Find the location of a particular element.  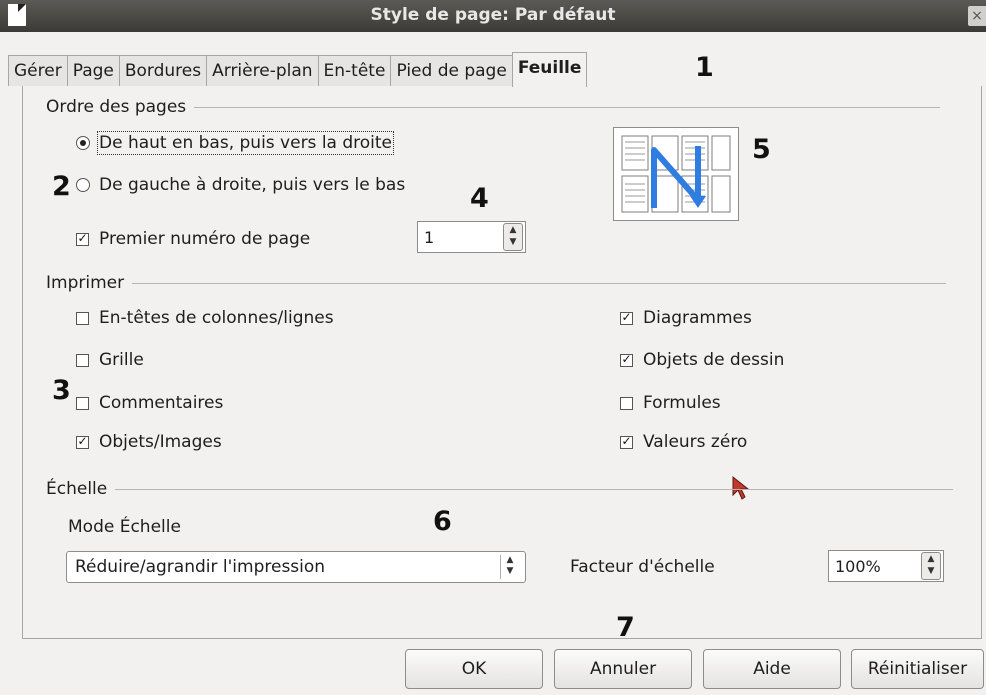

page-order-preview-image is located at coordinates (676, 174).